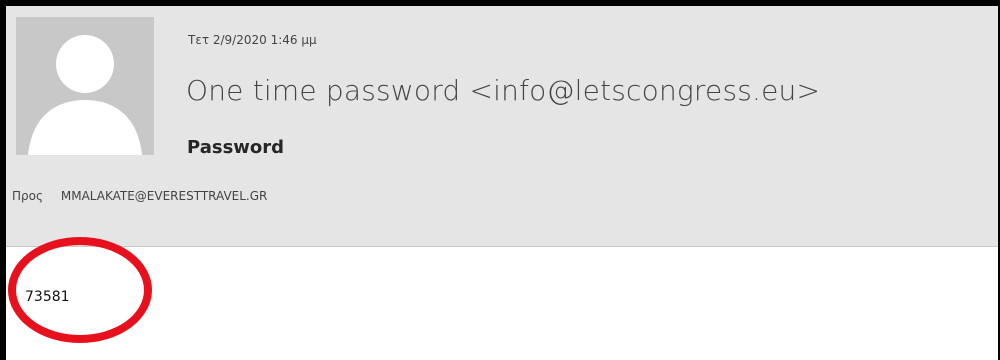 The width and height of the screenshot is (1000, 360). I want to click on one-time-password-code: 73581, so click(47, 297).